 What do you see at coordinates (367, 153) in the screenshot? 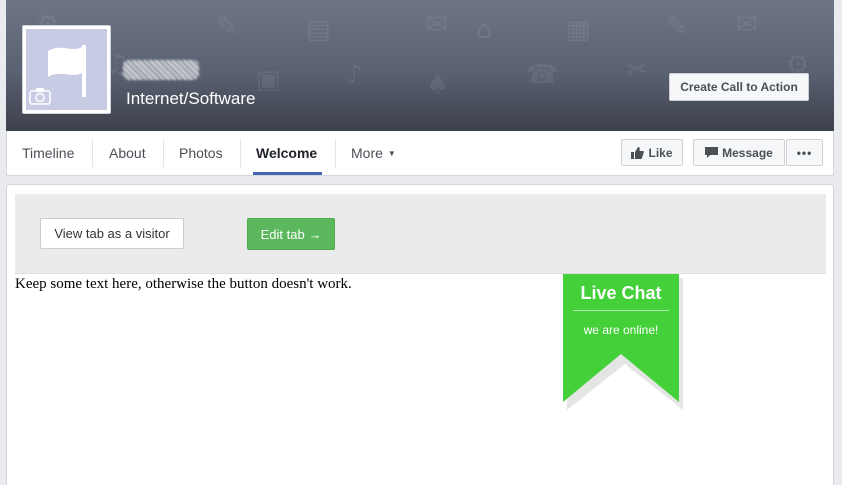
I see `tab-more-label: More` at bounding box center [367, 153].